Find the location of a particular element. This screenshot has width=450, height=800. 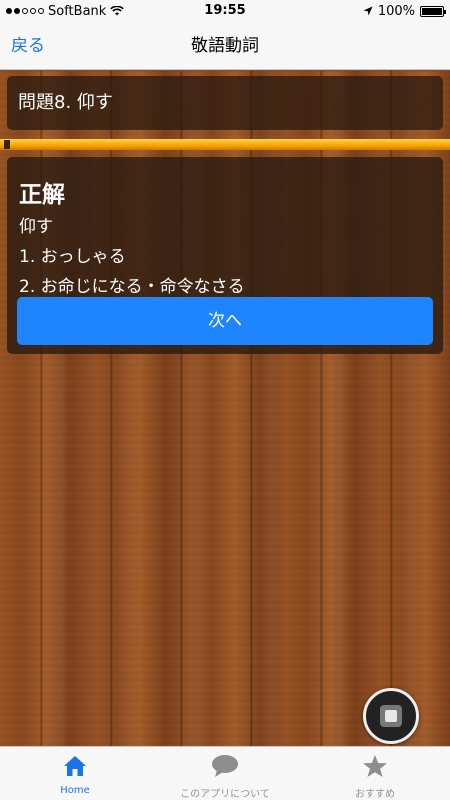

speech-bubble-icon is located at coordinates (225, 766).